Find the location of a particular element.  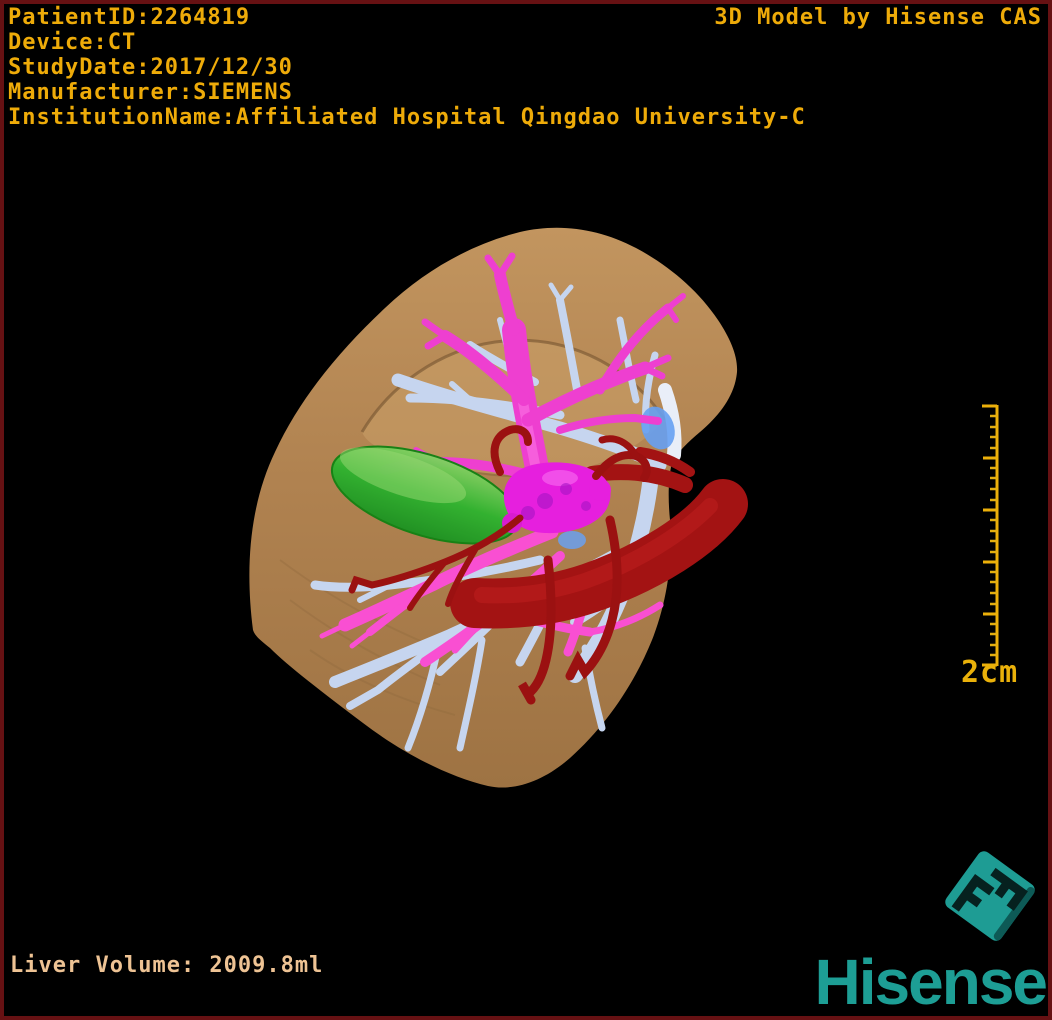

liver-volume-text: Liver Volume: 2009.8ml is located at coordinates (167, 965).